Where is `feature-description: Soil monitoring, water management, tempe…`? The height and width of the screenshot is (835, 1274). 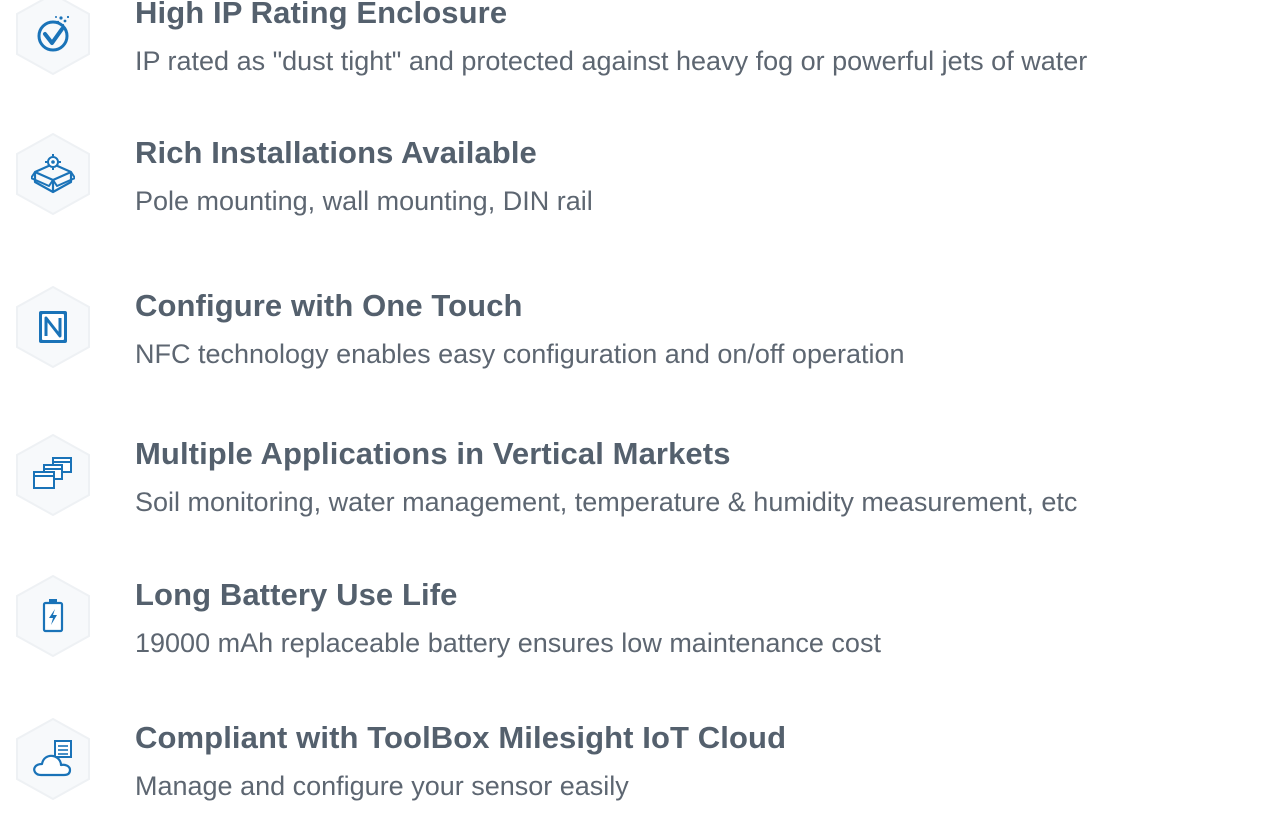
feature-description: Soil monitoring, water management, tempe… is located at coordinates (606, 502).